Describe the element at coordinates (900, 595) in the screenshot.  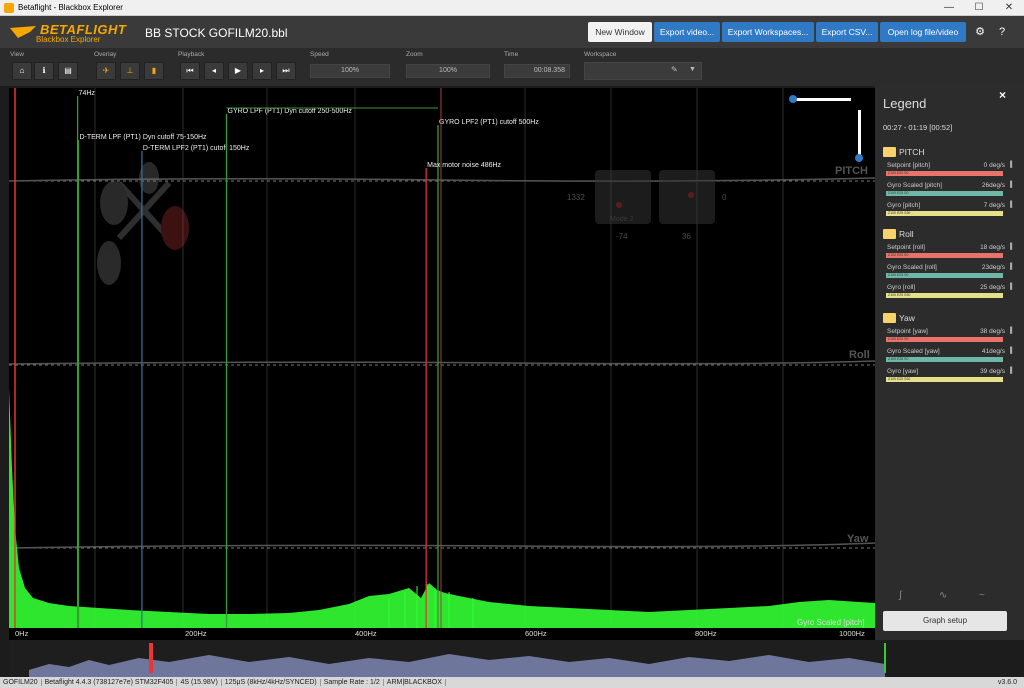
I see `curve-icon-1: ∫` at that location.